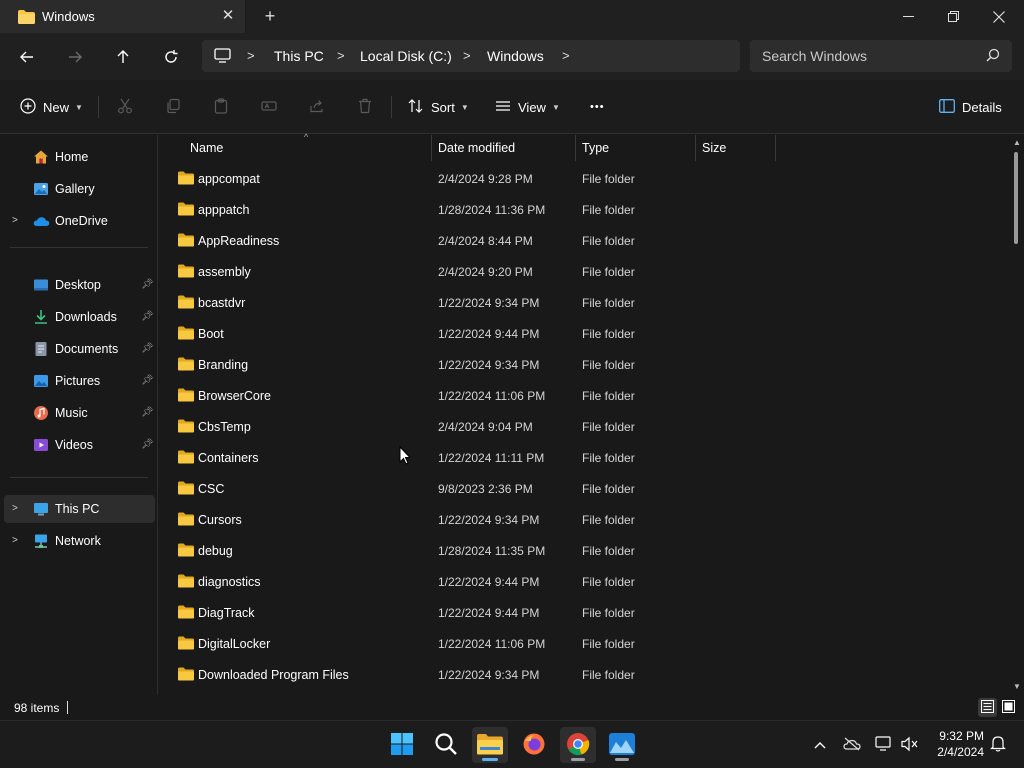 This screenshot has height=768, width=1024. What do you see at coordinates (852, 745) in the screenshot?
I see `onedrive-tray-button` at bounding box center [852, 745].